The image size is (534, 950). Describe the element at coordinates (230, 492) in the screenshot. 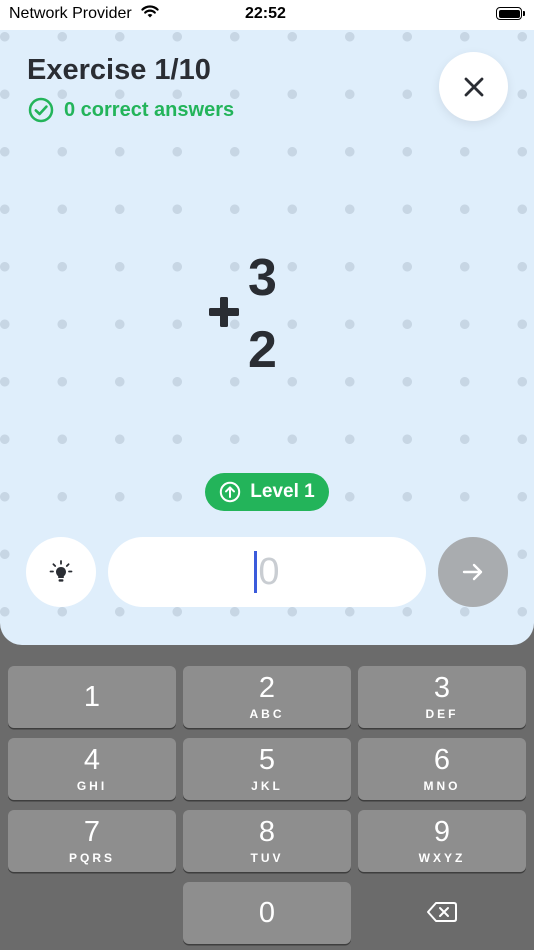

I see `arrow-up-circle-icon` at that location.